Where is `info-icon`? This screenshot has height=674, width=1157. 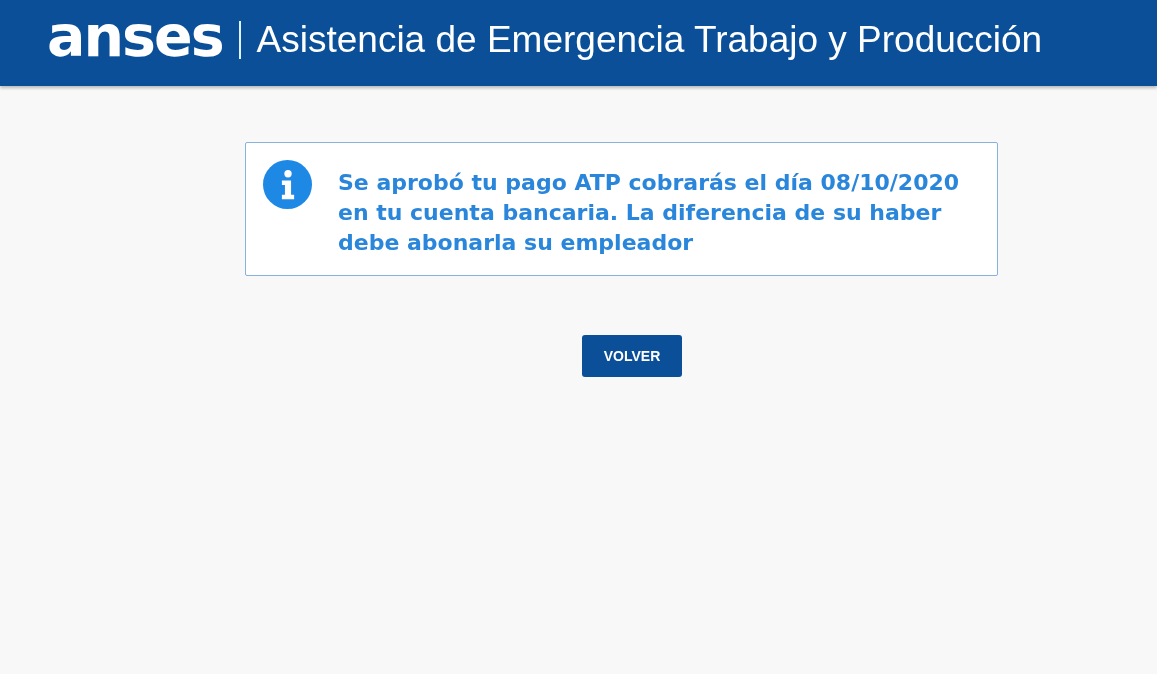 info-icon is located at coordinates (287, 184).